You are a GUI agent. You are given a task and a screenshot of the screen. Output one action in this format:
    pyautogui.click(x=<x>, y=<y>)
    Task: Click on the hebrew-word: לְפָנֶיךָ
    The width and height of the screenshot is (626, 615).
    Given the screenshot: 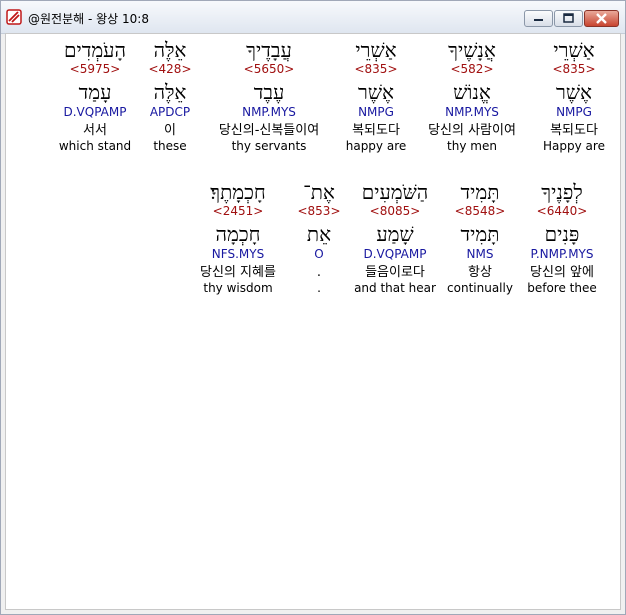 What is the action you would take?
    pyautogui.click(x=562, y=192)
    